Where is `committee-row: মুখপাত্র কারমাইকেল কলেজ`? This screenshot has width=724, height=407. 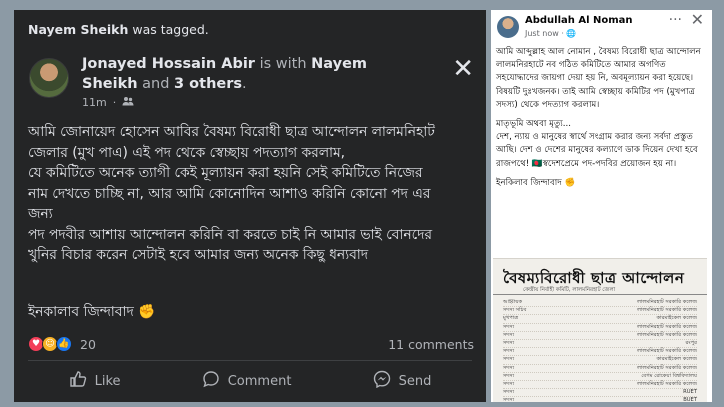
committee-row: মুখপাত্র কারমাইকেল কলেজ is located at coordinates (600, 319).